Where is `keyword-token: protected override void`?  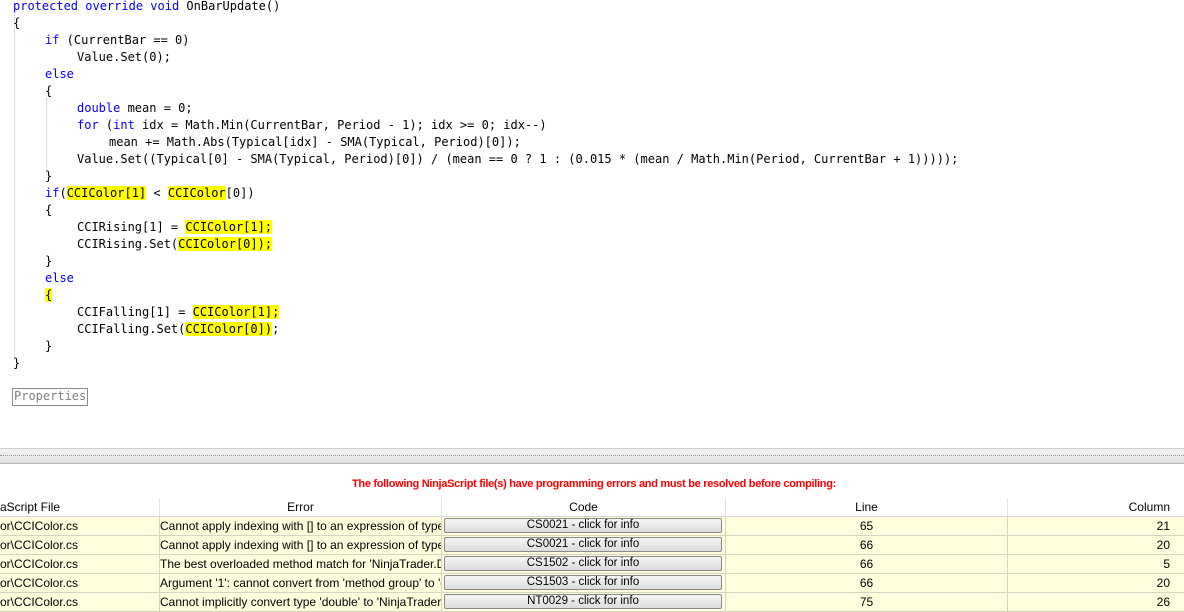
keyword-token: protected override void is located at coordinates (96, 6).